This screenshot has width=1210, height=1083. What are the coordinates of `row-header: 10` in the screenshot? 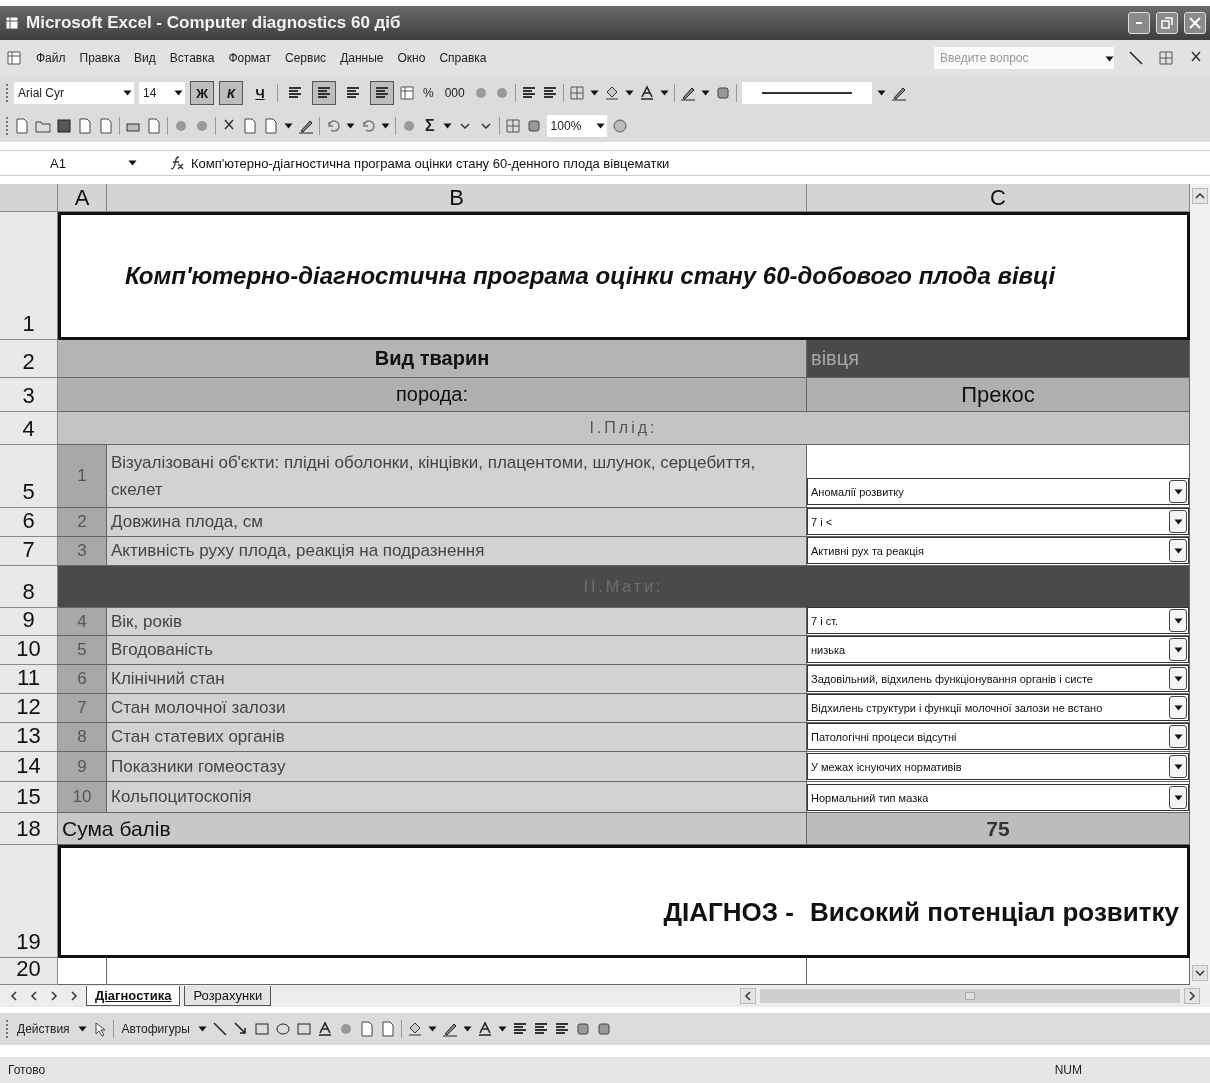 It's located at (29, 650).